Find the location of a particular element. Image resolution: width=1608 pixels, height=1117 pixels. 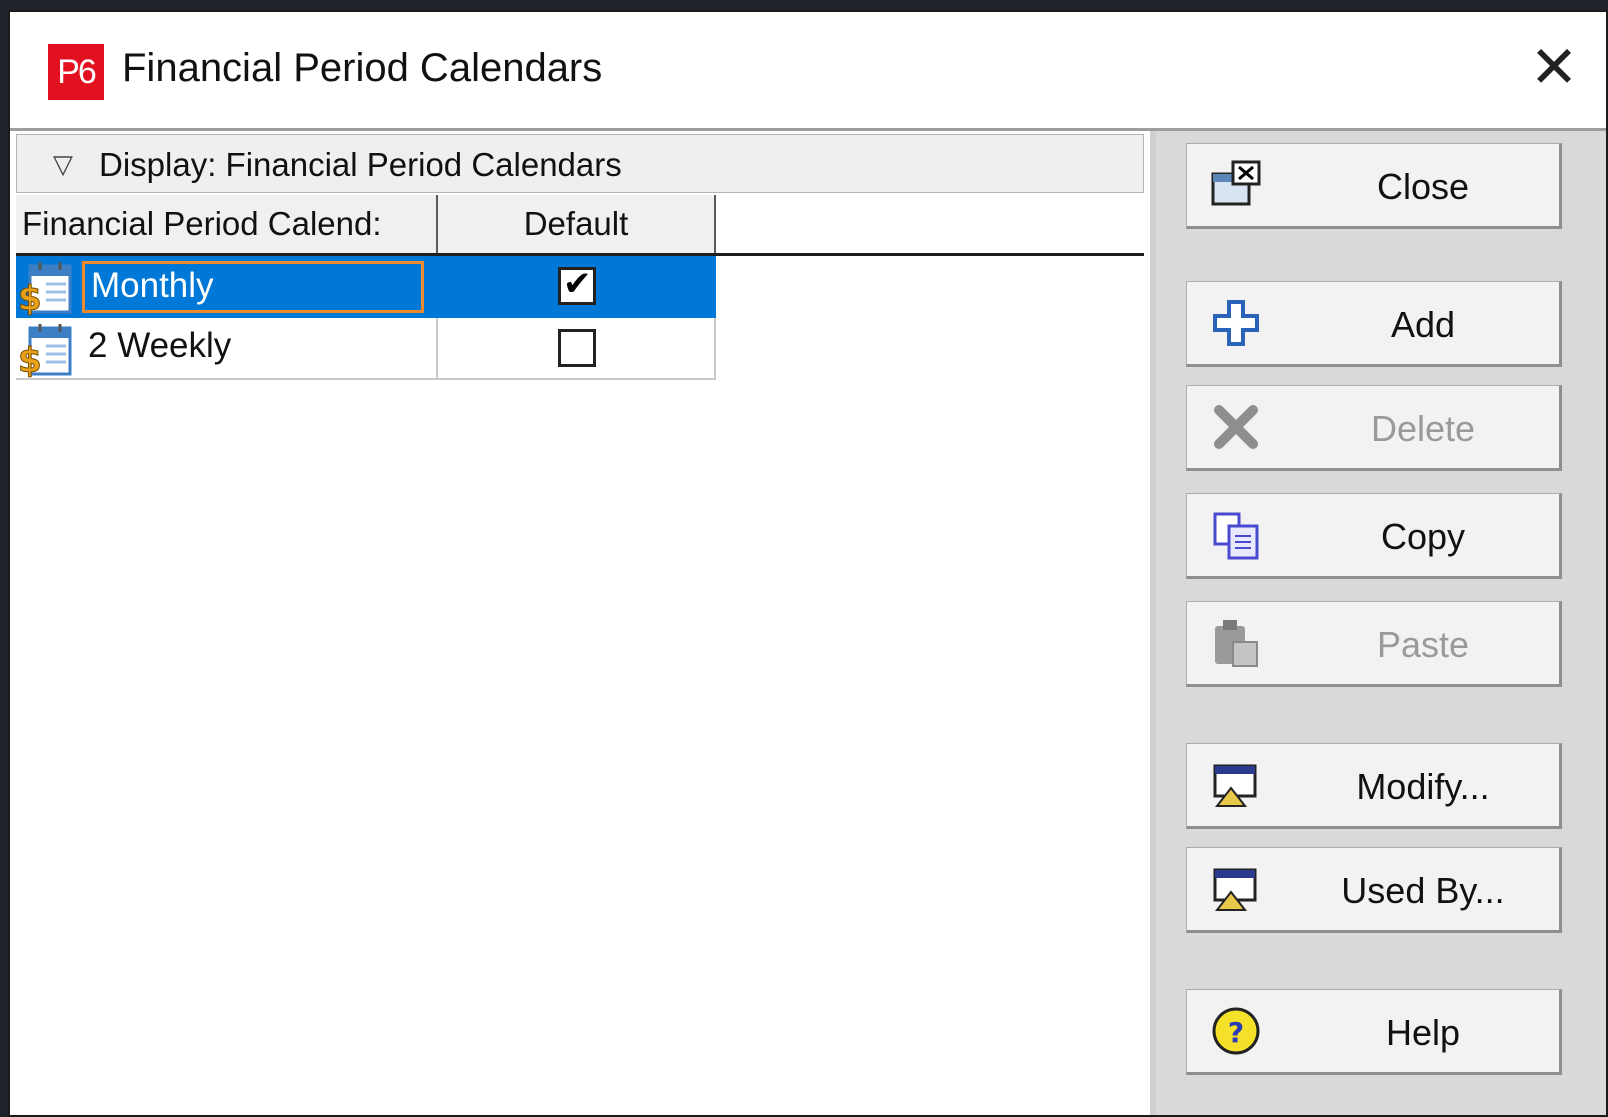

cell-calendar-name: $ 2 Weekly is located at coordinates (227, 349).